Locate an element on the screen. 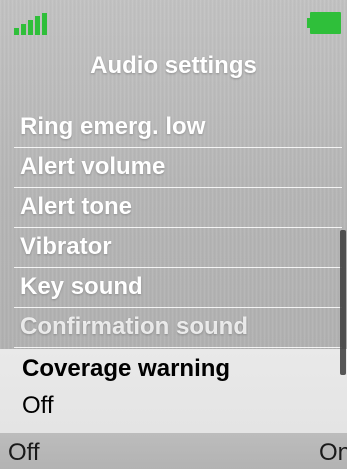 This screenshot has height=469, width=347. menu-item-alert-volume: Alert volume is located at coordinates (178, 168).